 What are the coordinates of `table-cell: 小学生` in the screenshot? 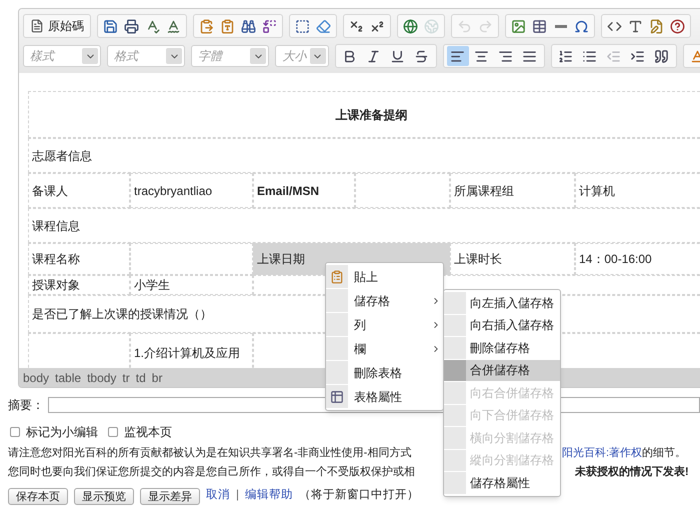 It's located at (191, 285).